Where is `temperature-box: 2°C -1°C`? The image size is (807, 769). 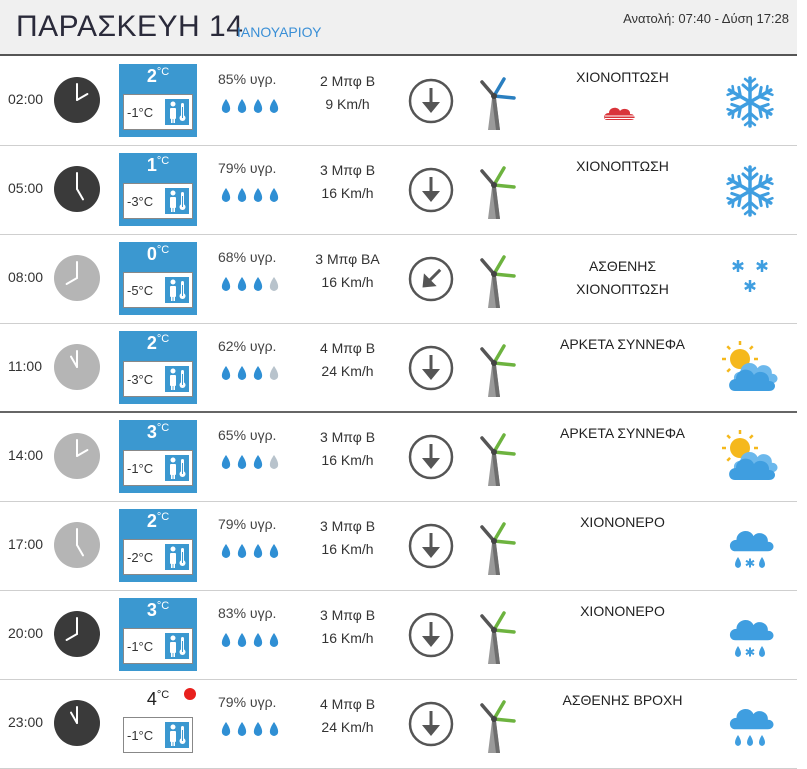 temperature-box: 2°C -1°C is located at coordinates (158, 100).